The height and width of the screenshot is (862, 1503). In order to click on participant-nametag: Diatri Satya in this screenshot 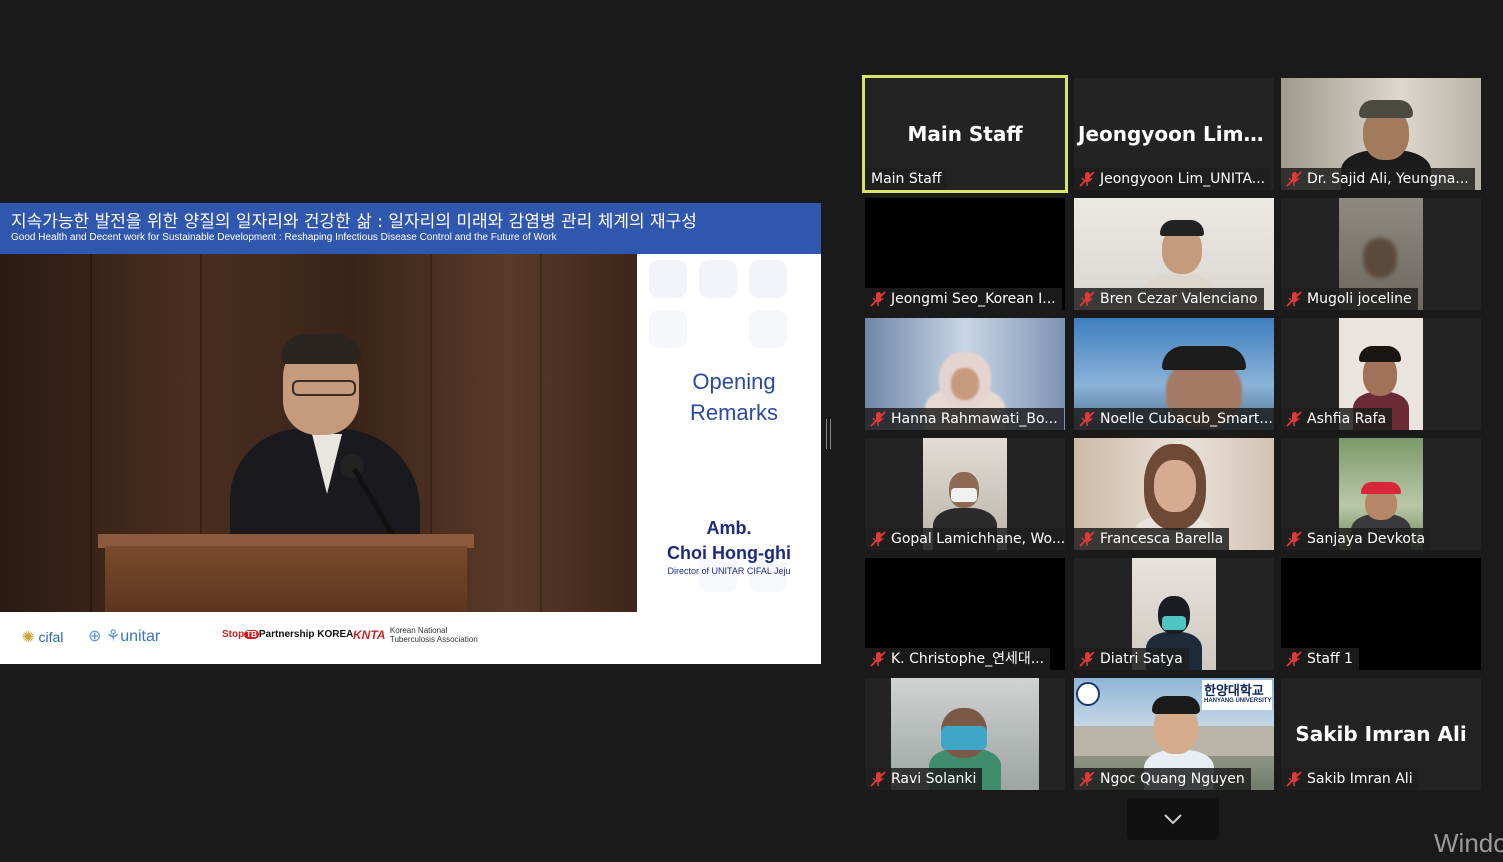, I will do `click(1131, 659)`.